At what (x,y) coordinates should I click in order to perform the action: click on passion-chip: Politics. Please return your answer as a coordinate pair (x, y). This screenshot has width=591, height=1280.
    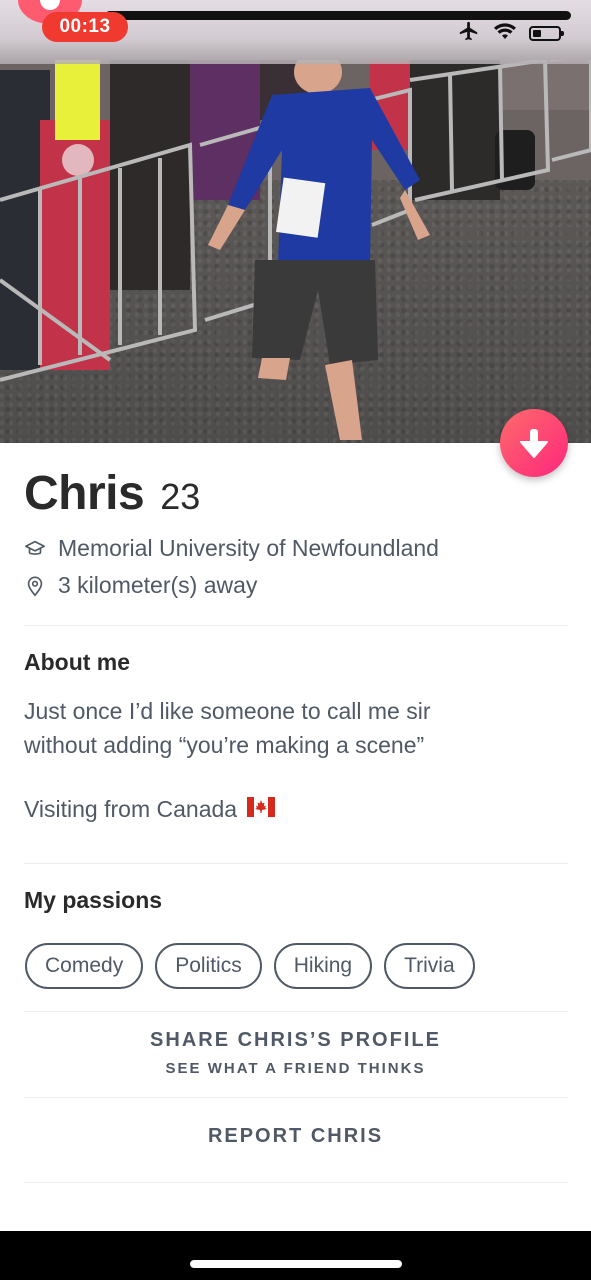
    Looking at the image, I should click on (208, 966).